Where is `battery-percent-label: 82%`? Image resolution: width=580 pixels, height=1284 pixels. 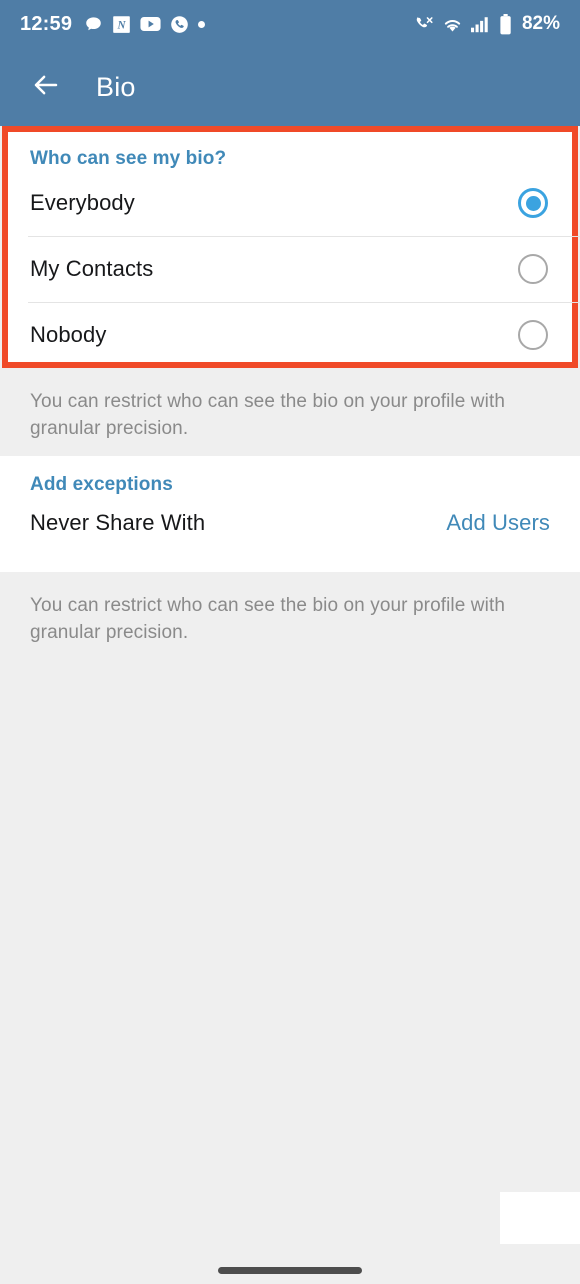
battery-percent-label: 82% is located at coordinates (540, 23).